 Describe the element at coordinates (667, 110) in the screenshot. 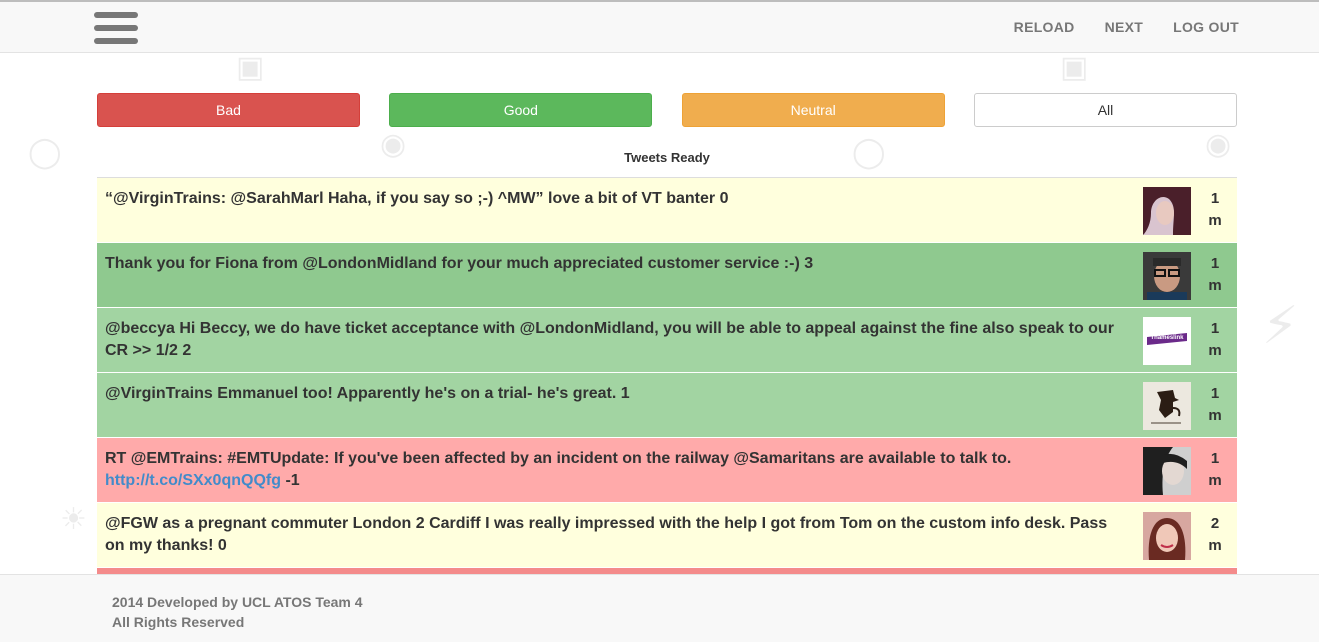

I see `sentiment-filter-bar: Bad Good Neutral All` at that location.